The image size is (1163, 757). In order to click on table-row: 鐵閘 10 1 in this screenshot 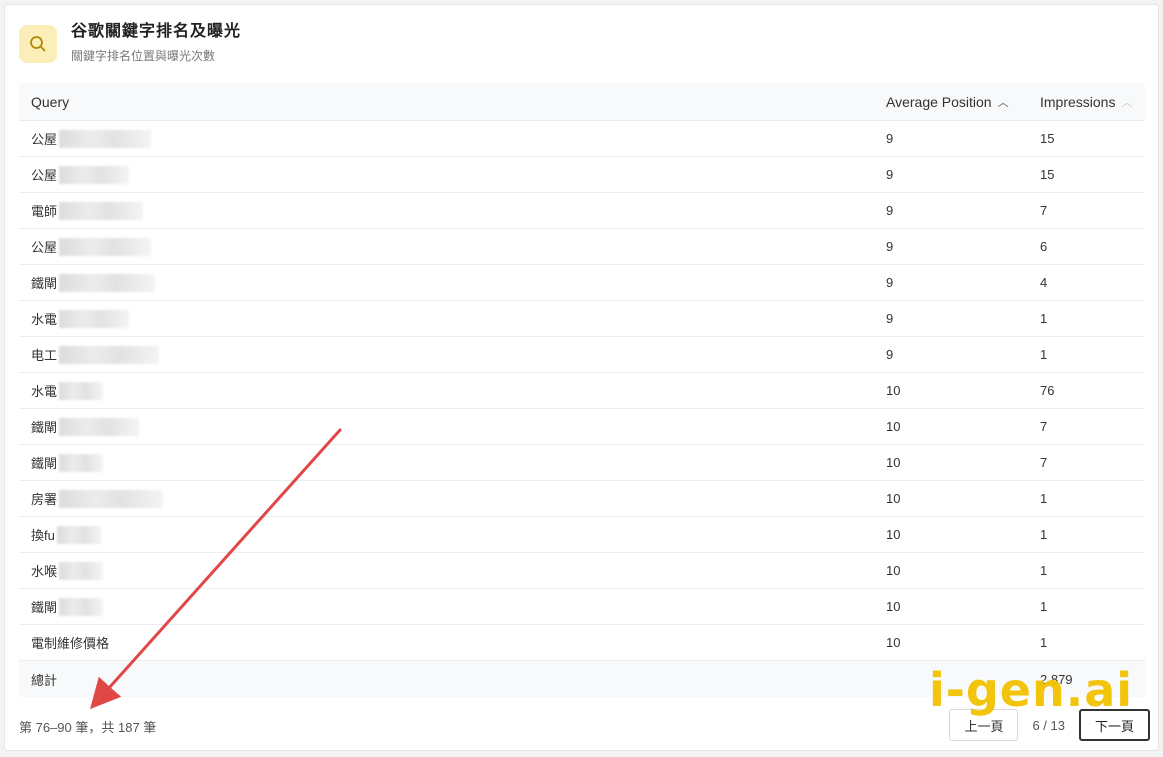, I will do `click(582, 607)`.